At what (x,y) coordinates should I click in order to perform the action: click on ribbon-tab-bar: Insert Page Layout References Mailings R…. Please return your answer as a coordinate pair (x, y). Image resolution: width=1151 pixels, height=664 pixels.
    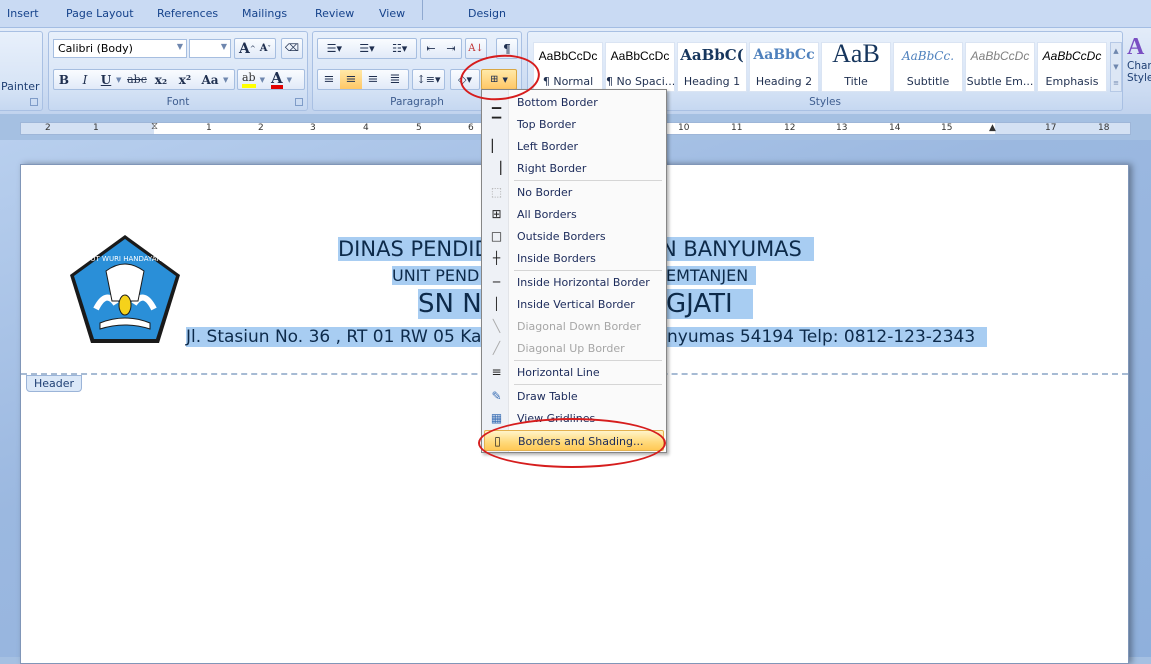
    Looking at the image, I should click on (575, 14).